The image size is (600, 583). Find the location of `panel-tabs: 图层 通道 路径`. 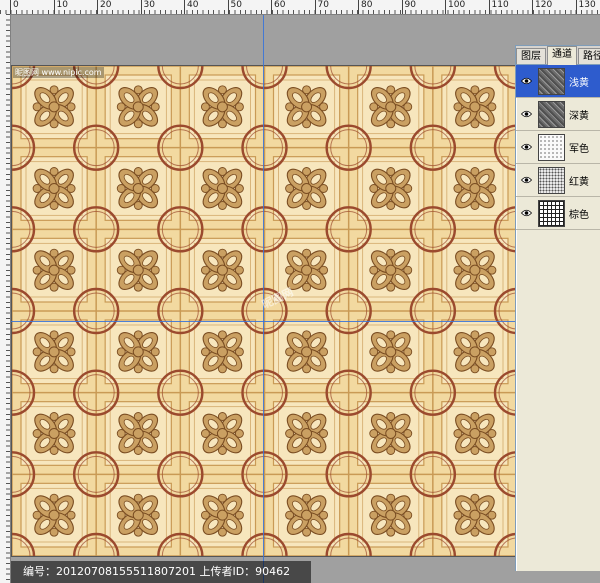

panel-tabs: 图层 通道 路径 is located at coordinates (558, 55).